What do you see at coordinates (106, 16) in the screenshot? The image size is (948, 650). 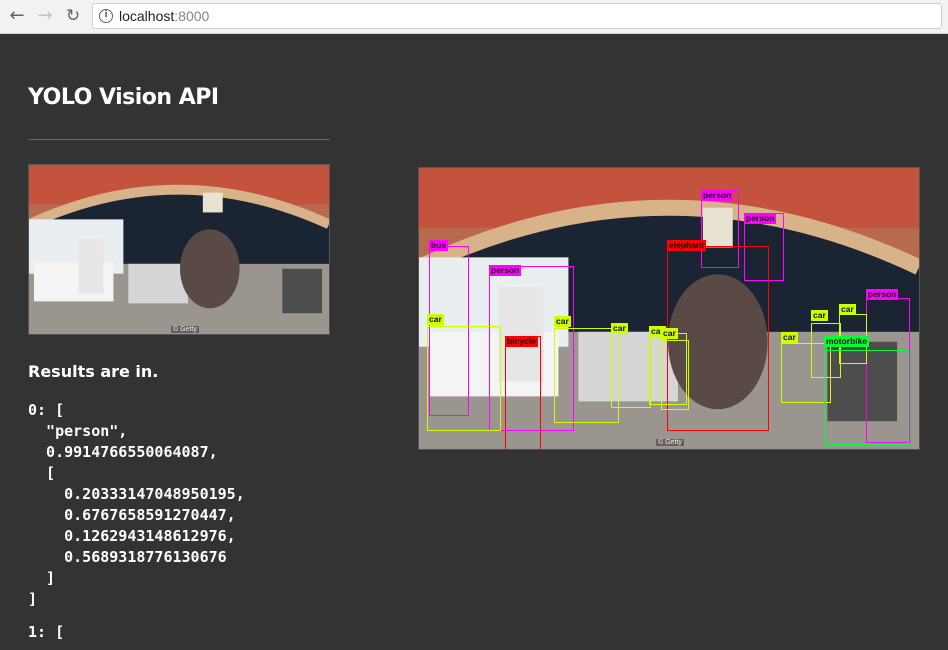 I see `info-icon: i` at bounding box center [106, 16].